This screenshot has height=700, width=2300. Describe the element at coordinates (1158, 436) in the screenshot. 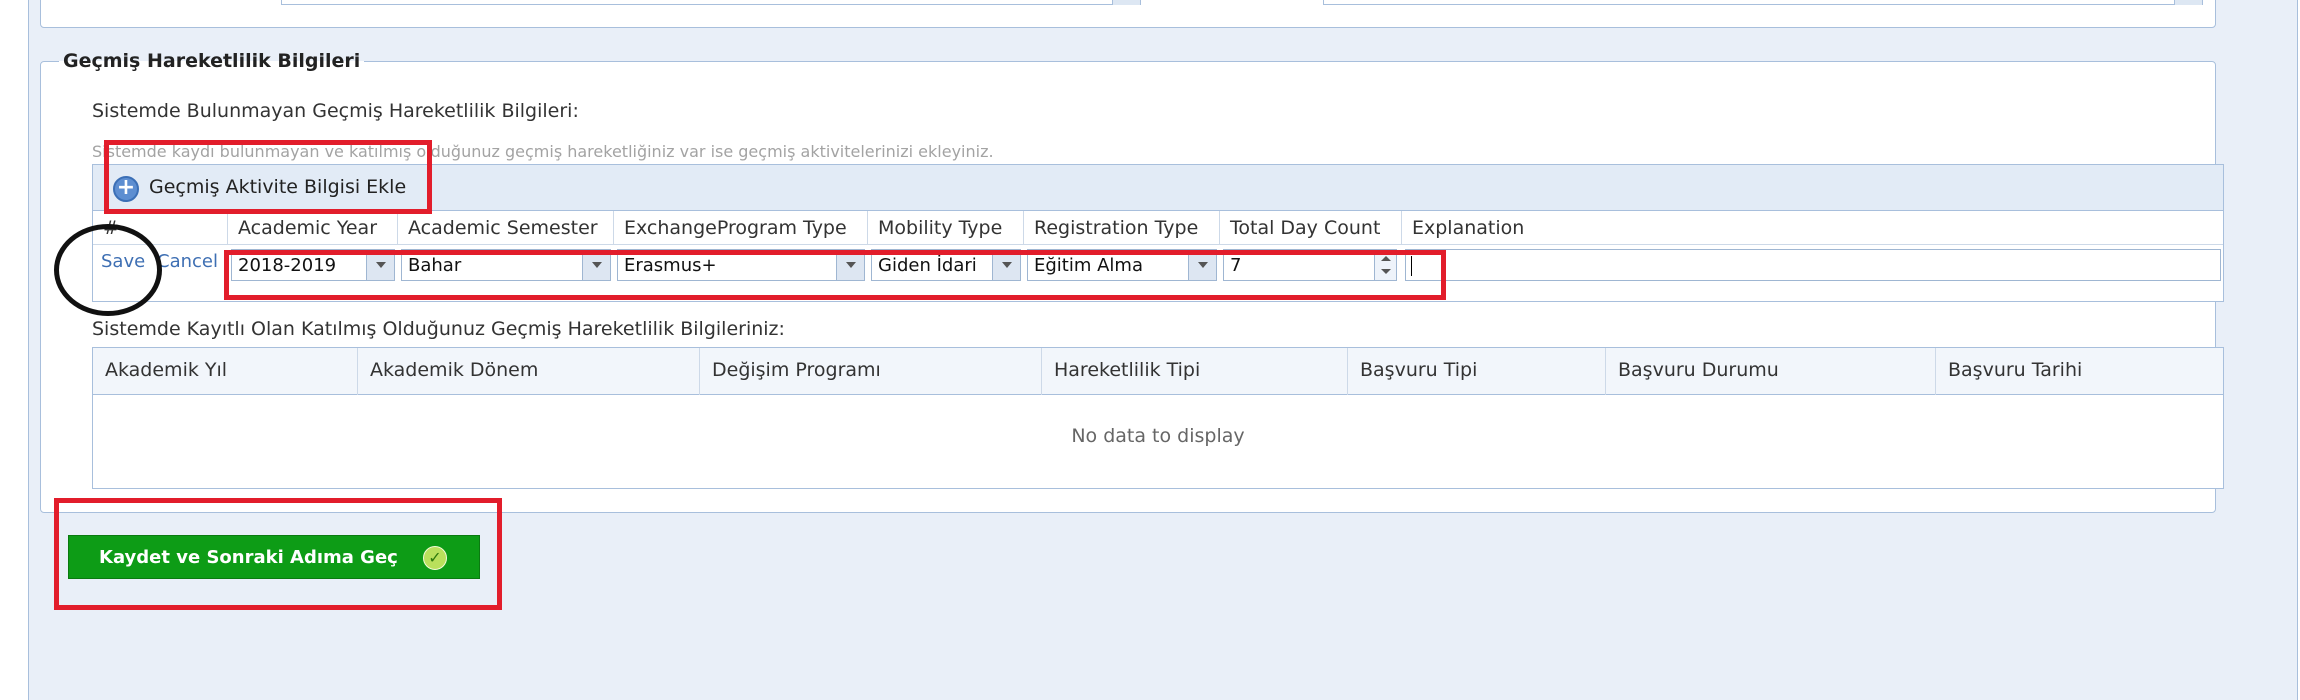

I see `empty-message: No data to display` at that location.